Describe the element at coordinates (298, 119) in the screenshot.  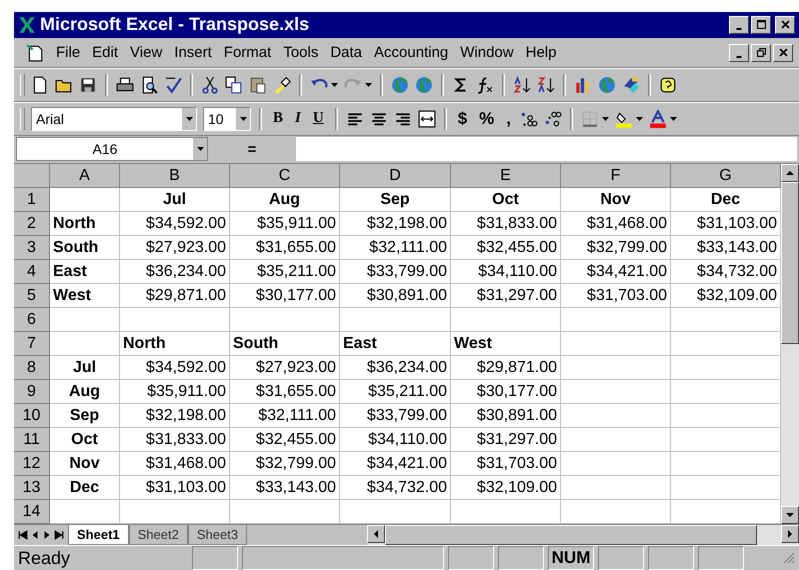
I see `format-button: I` at that location.